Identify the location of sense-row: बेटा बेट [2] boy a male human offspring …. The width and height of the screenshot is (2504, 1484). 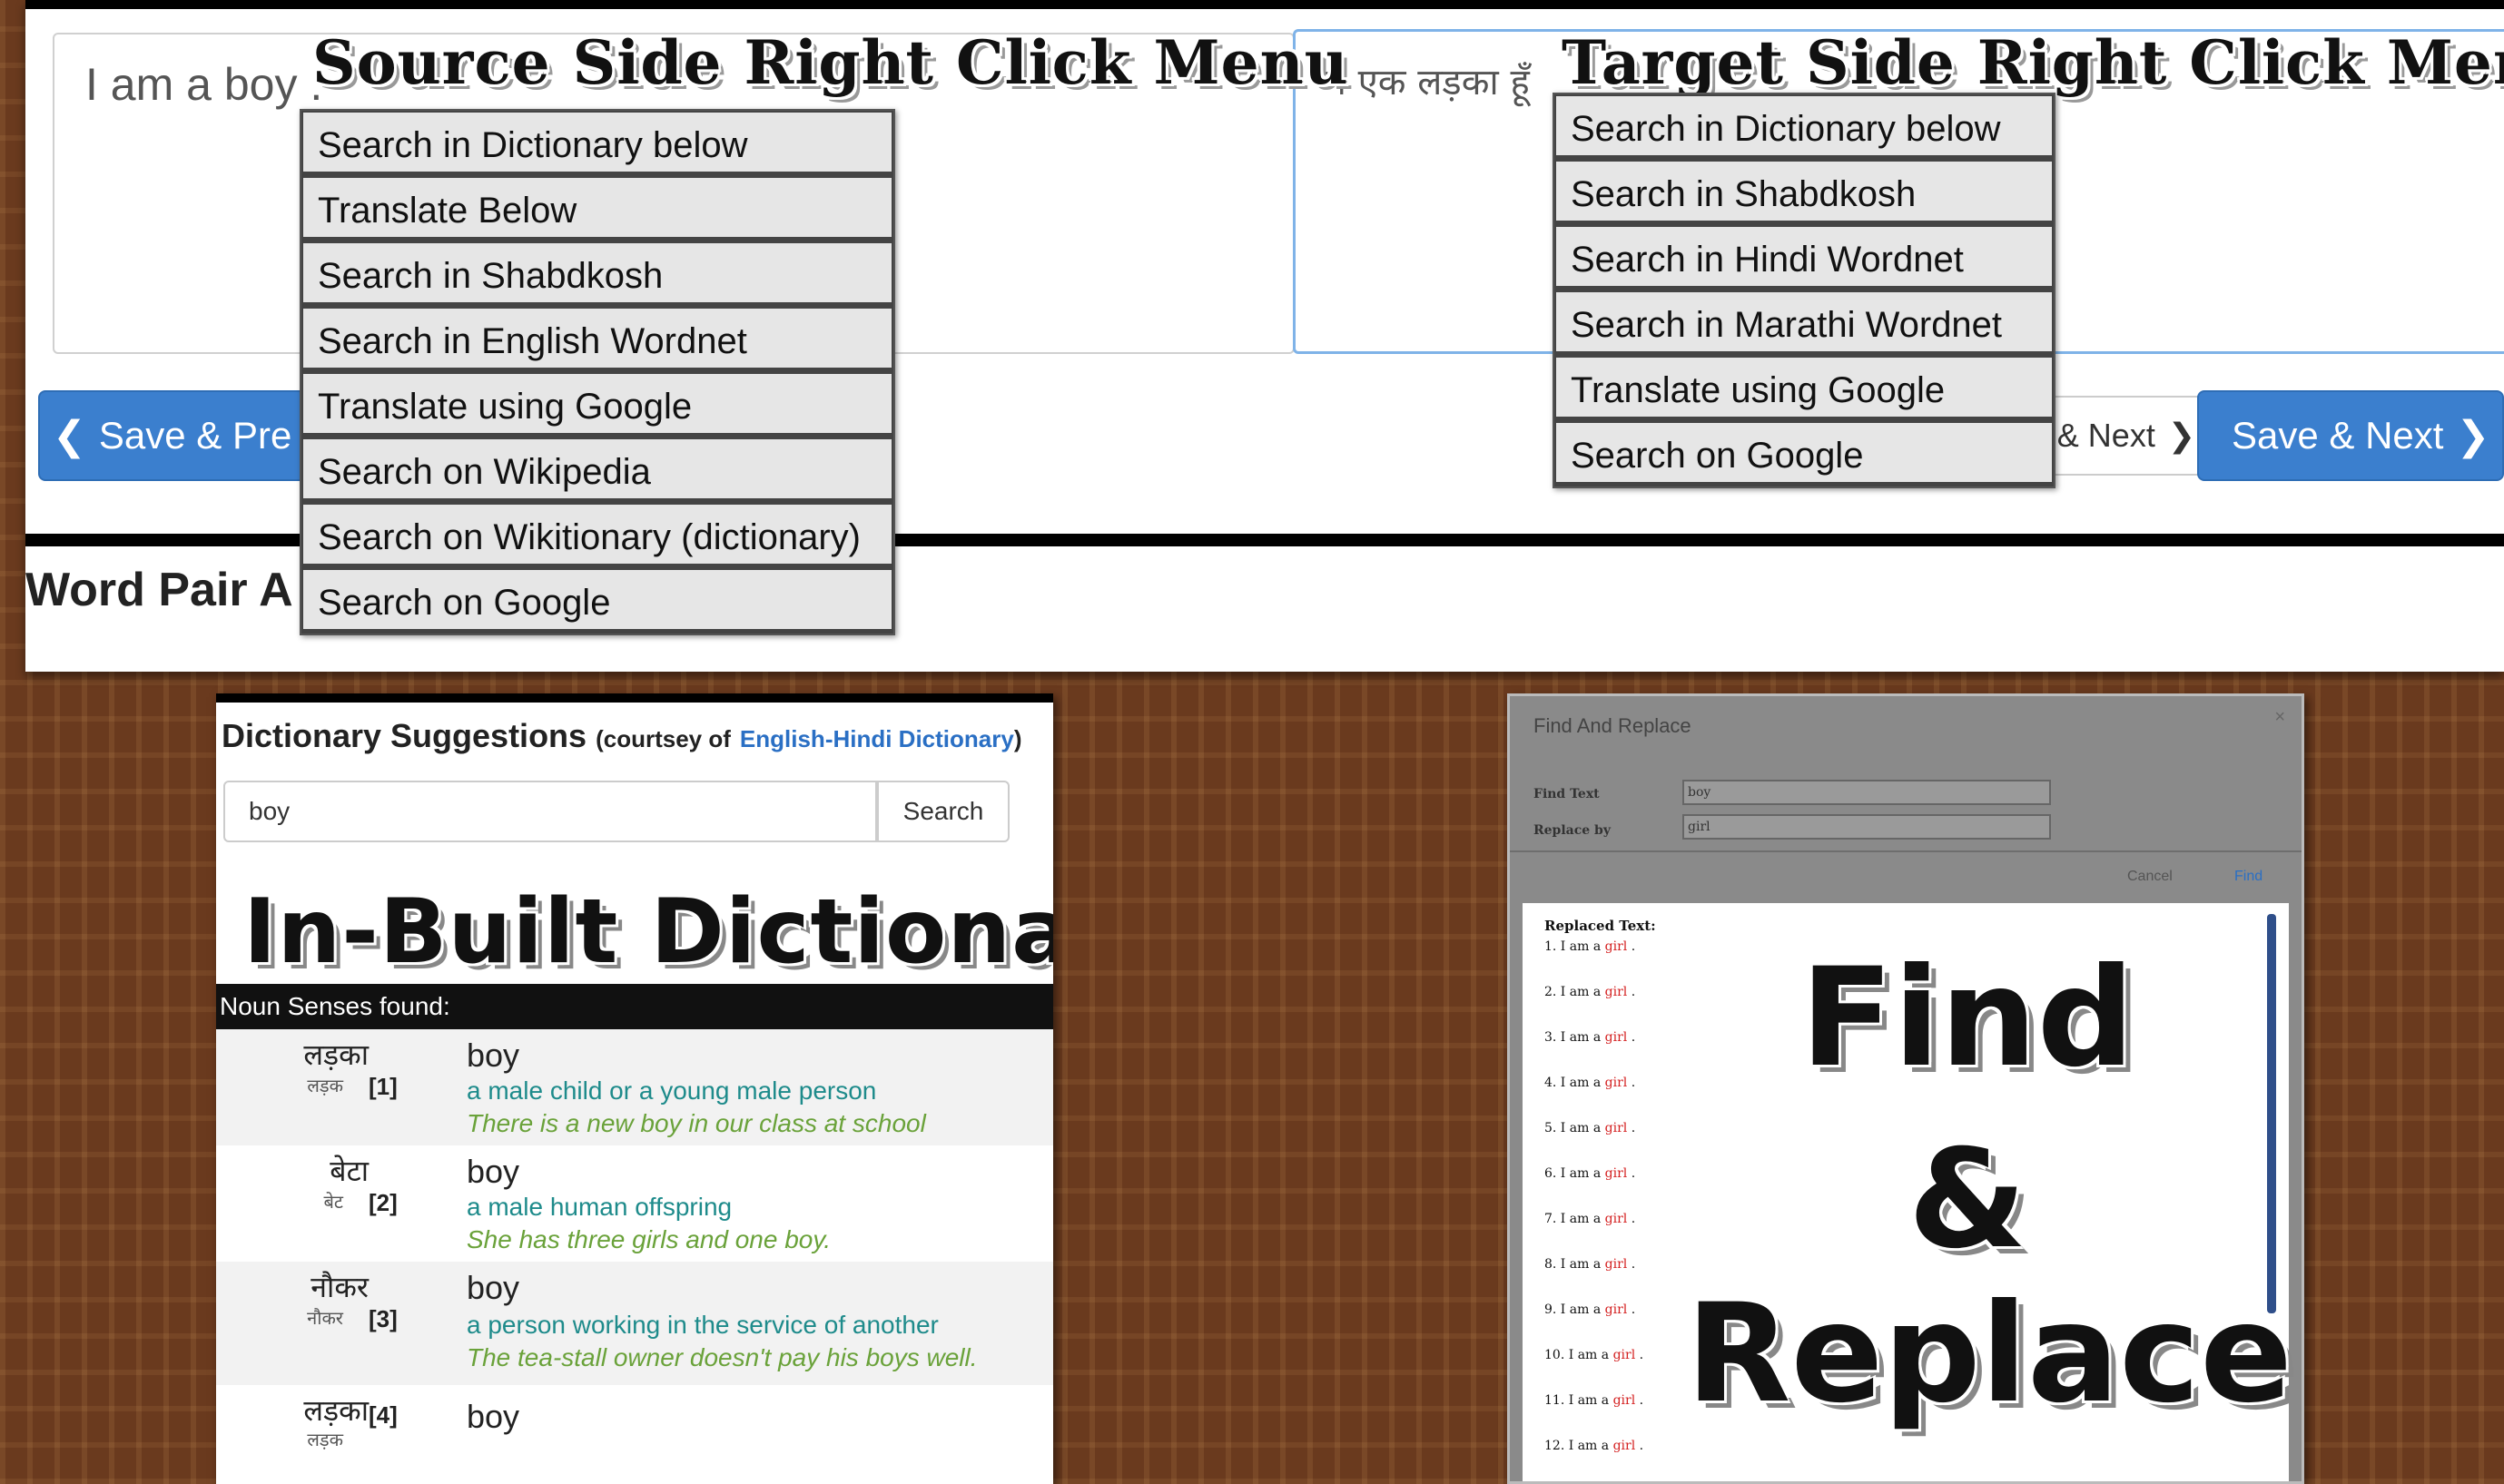
(634, 1203).